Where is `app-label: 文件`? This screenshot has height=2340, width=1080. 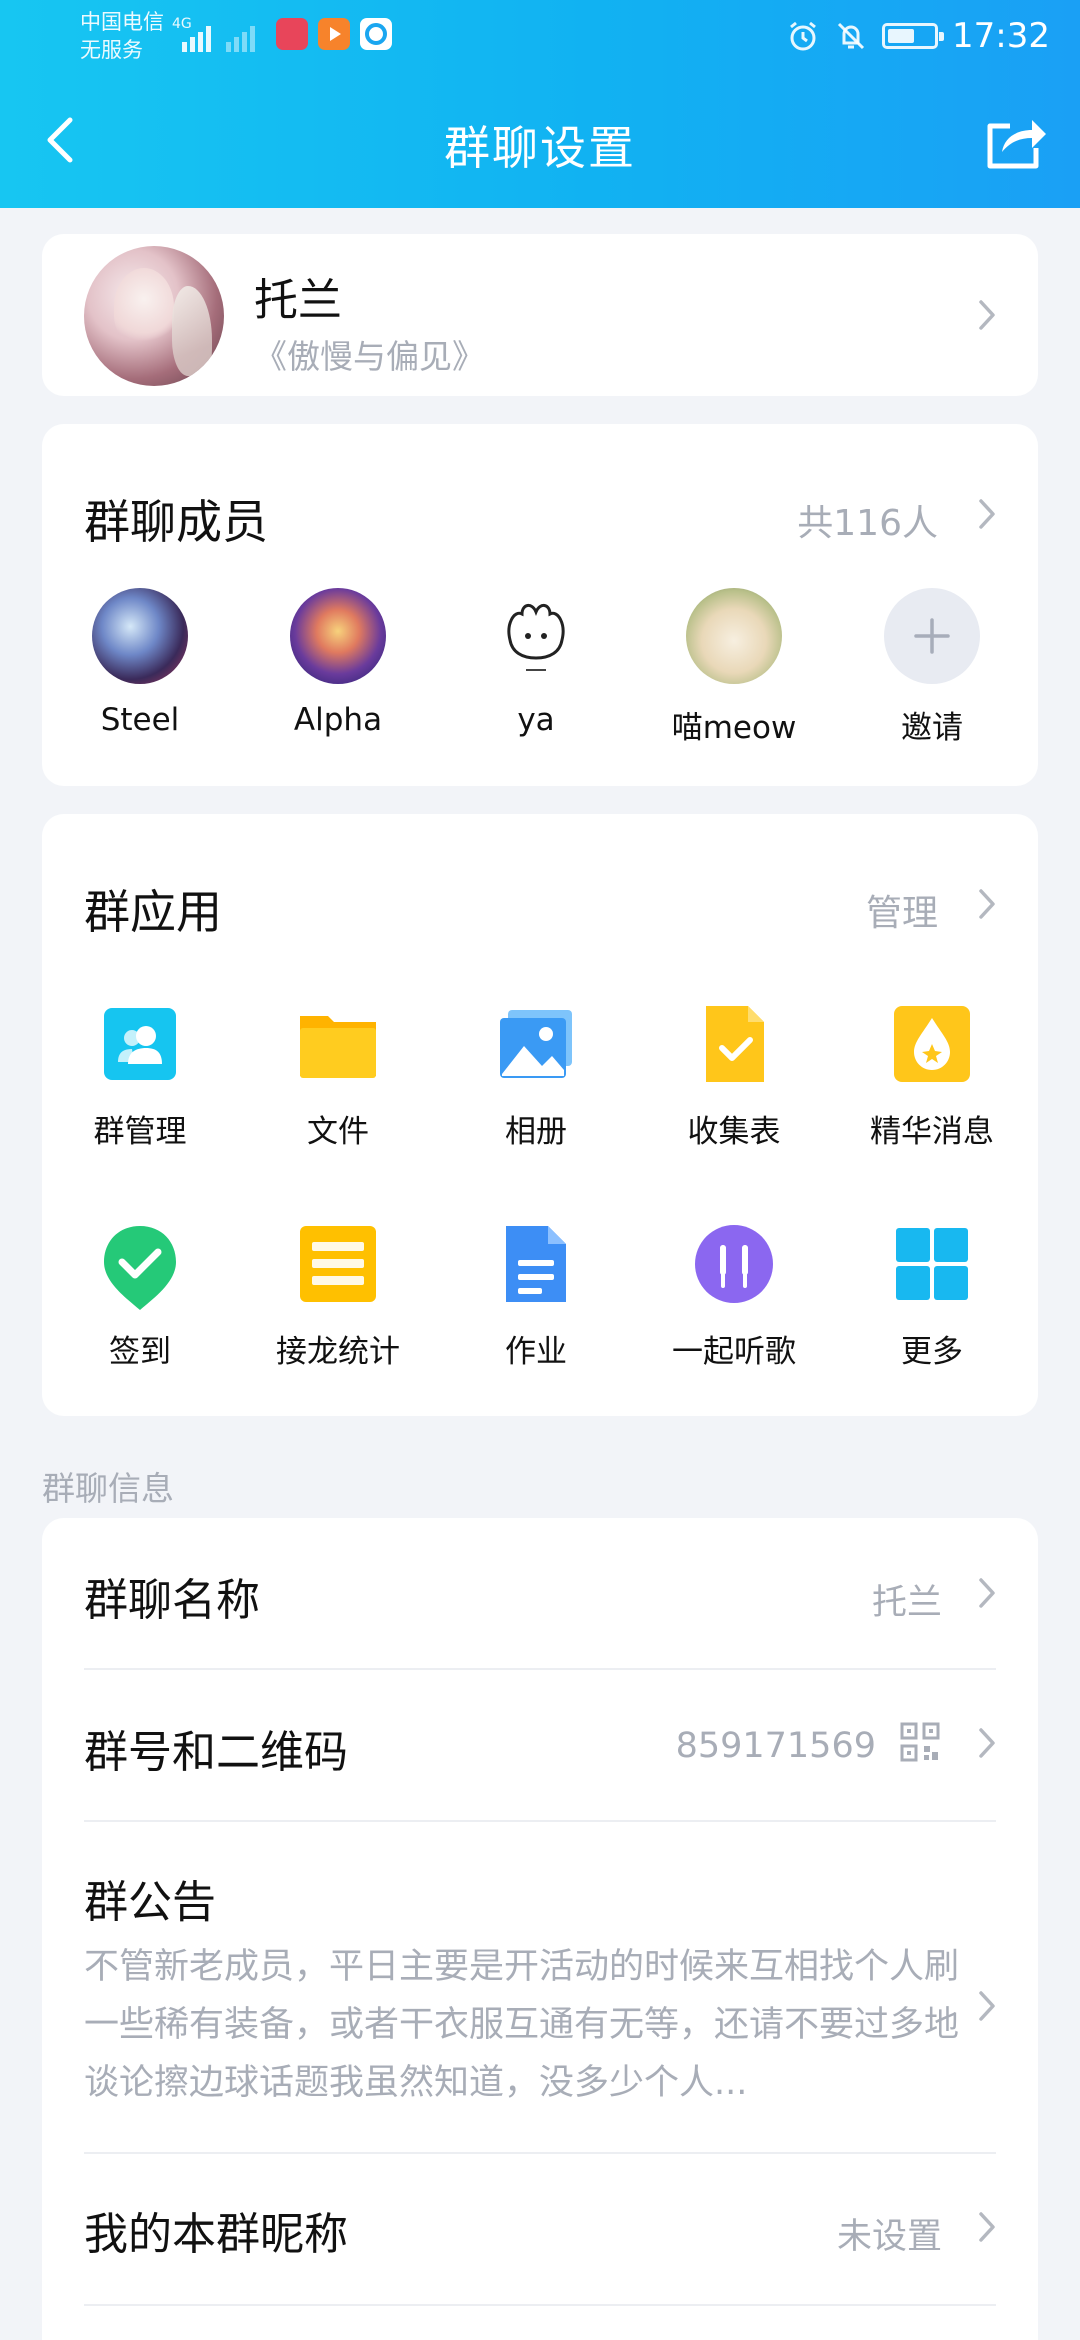 app-label: 文件 is located at coordinates (338, 1132).